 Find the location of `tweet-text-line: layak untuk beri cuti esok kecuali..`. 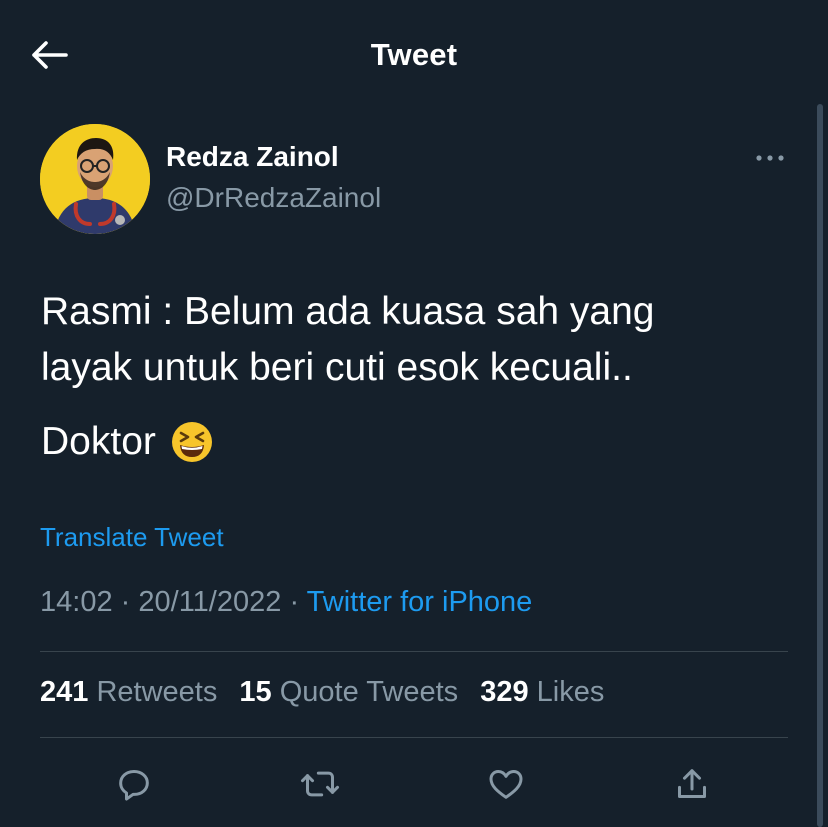

tweet-text-line: layak untuk beri cuti esok kecuali.. is located at coordinates (337, 367).